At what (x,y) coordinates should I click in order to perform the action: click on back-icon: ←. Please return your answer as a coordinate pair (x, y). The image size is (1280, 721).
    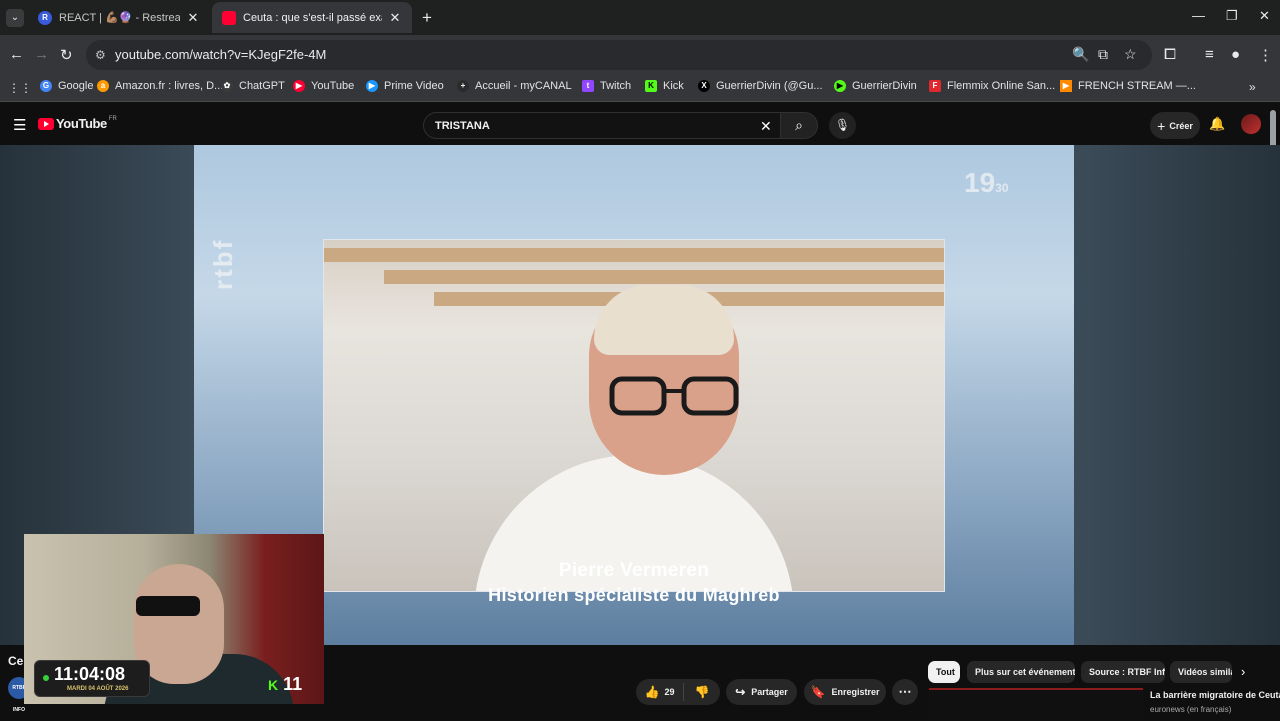
    Looking at the image, I should click on (16, 54).